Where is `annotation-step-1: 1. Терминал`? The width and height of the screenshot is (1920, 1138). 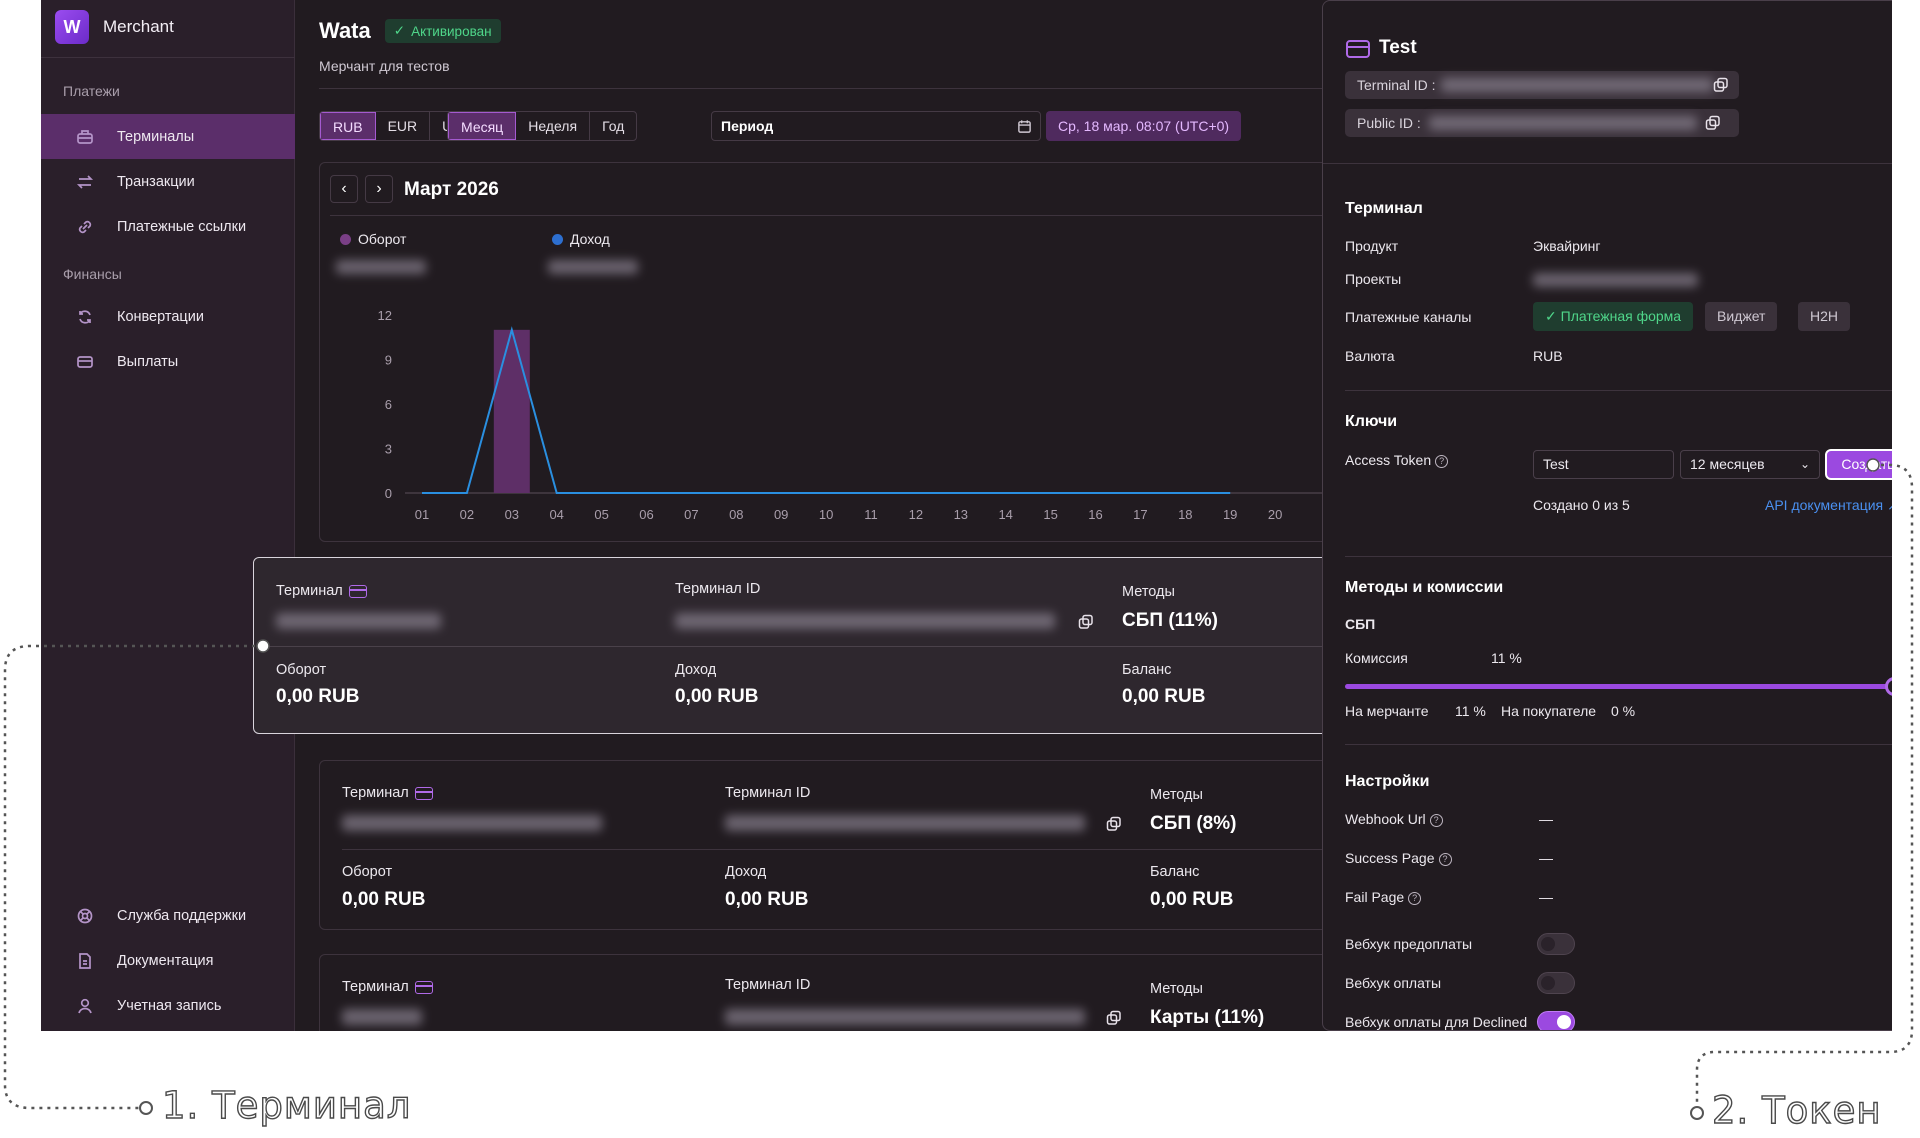 annotation-step-1: 1. Терминал is located at coordinates (286, 1105).